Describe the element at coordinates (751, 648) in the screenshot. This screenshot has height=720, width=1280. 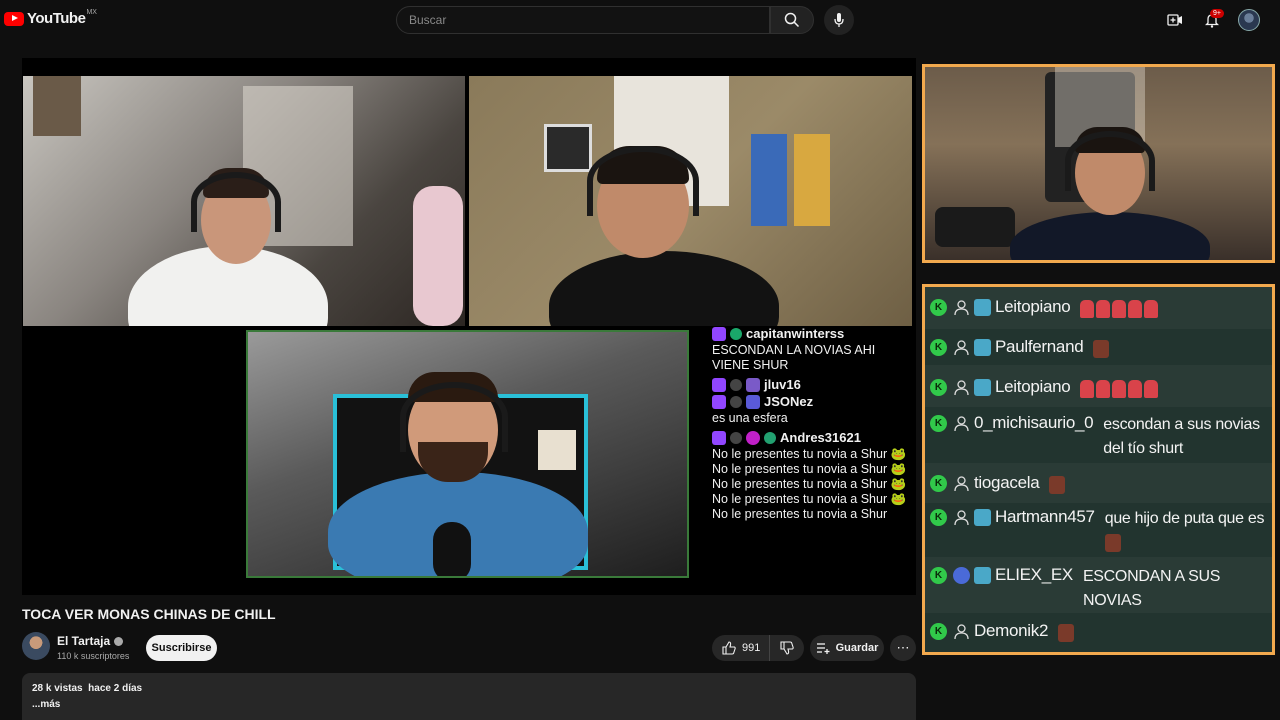
I see `like-count: 991` at that location.